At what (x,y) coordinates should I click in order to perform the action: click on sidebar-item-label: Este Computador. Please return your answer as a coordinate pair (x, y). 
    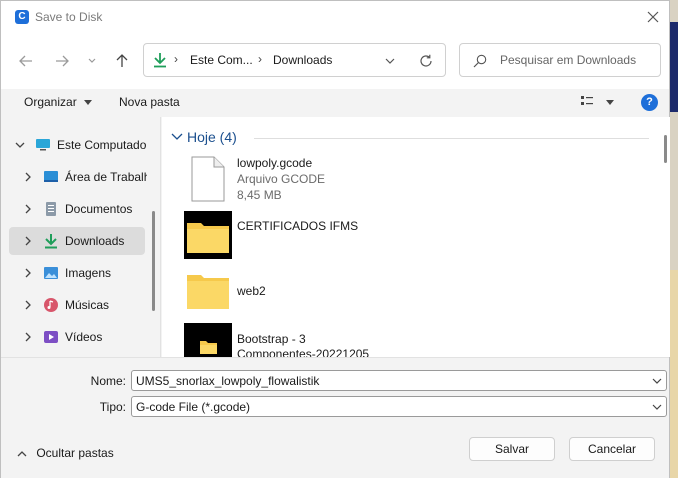
    Looking at the image, I should click on (102, 145).